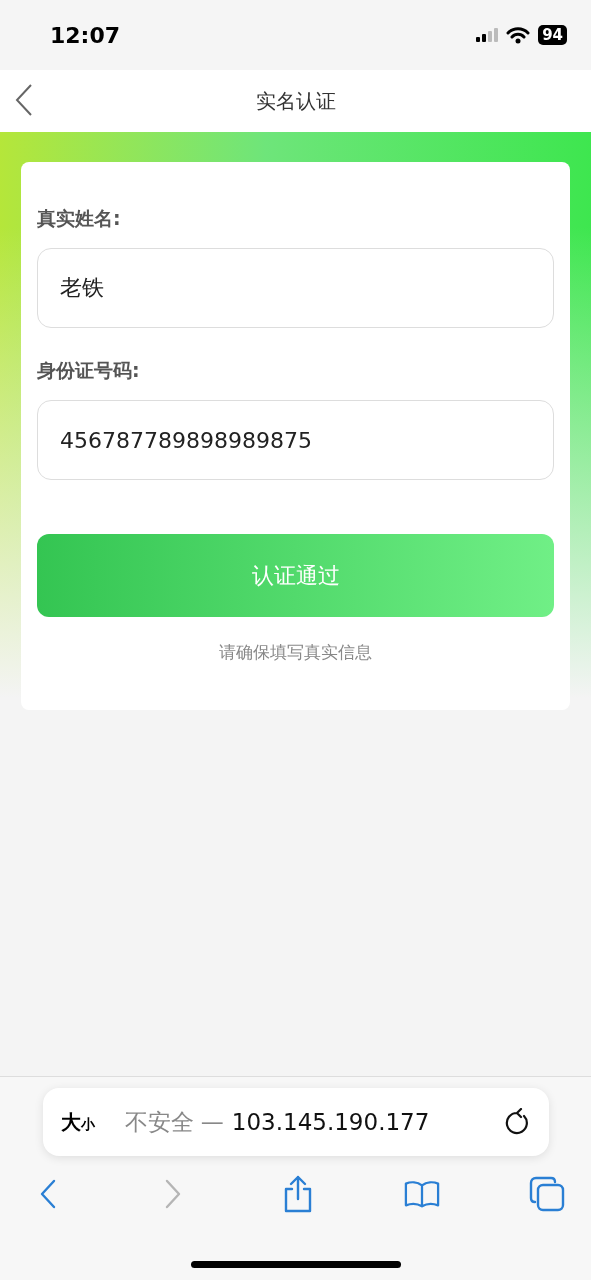 The height and width of the screenshot is (1280, 591). I want to click on input-field: 老铁, so click(295, 288).